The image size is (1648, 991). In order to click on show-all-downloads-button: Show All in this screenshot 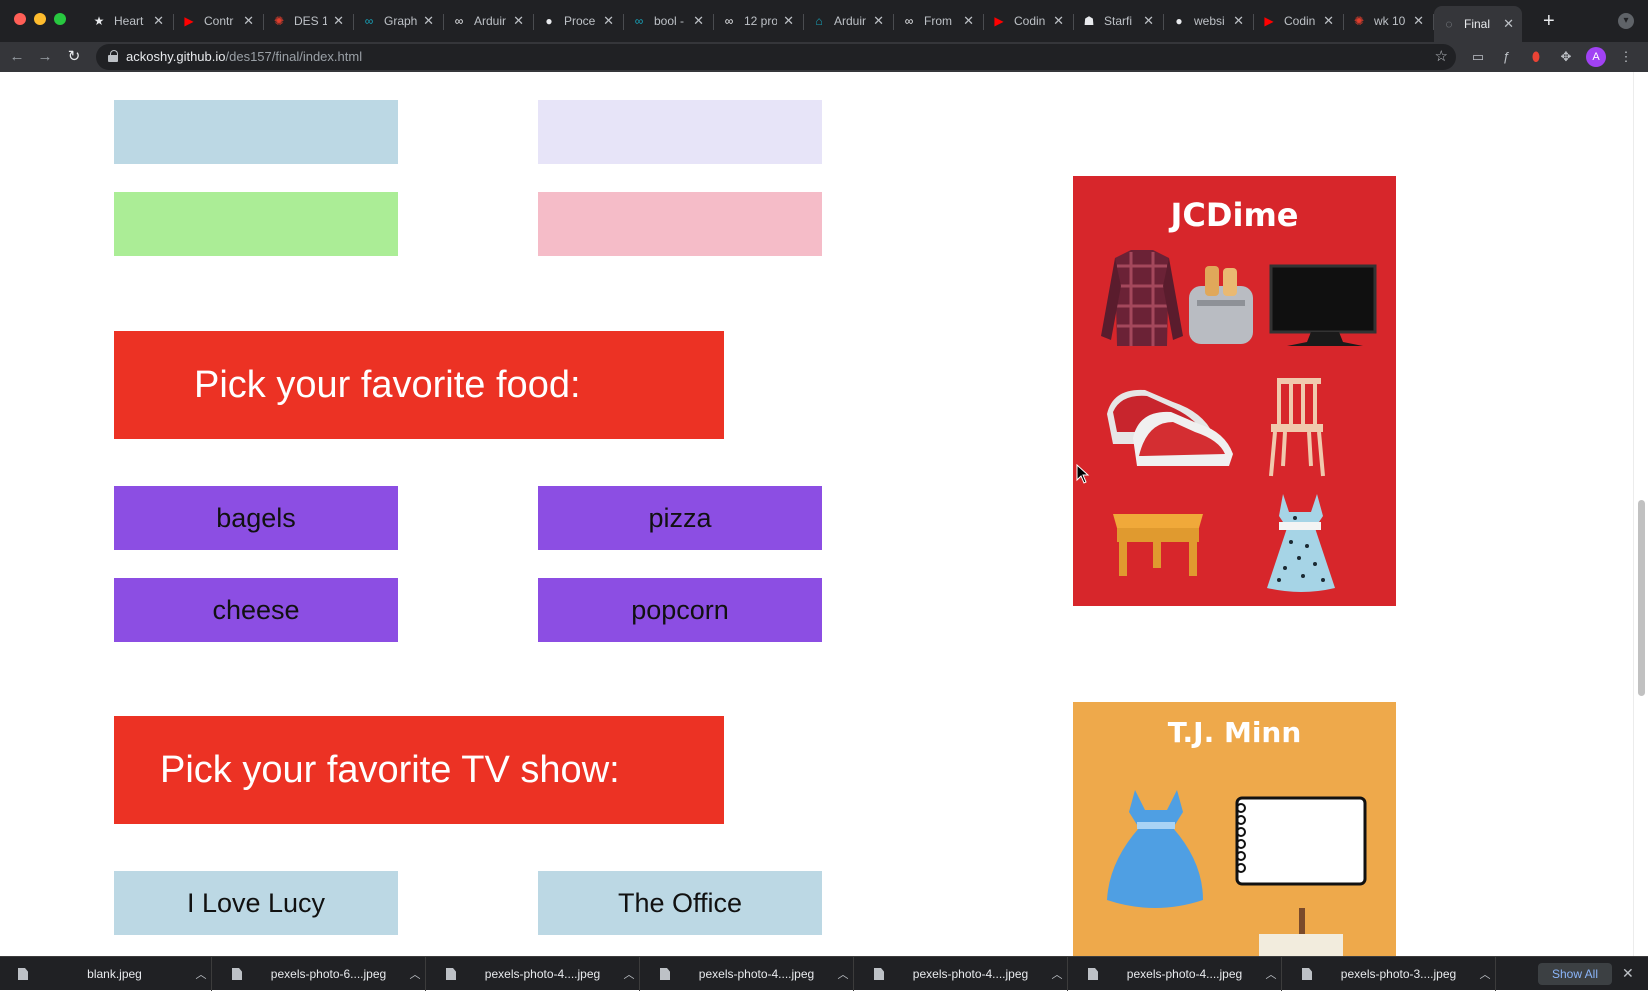, I will do `click(1575, 974)`.